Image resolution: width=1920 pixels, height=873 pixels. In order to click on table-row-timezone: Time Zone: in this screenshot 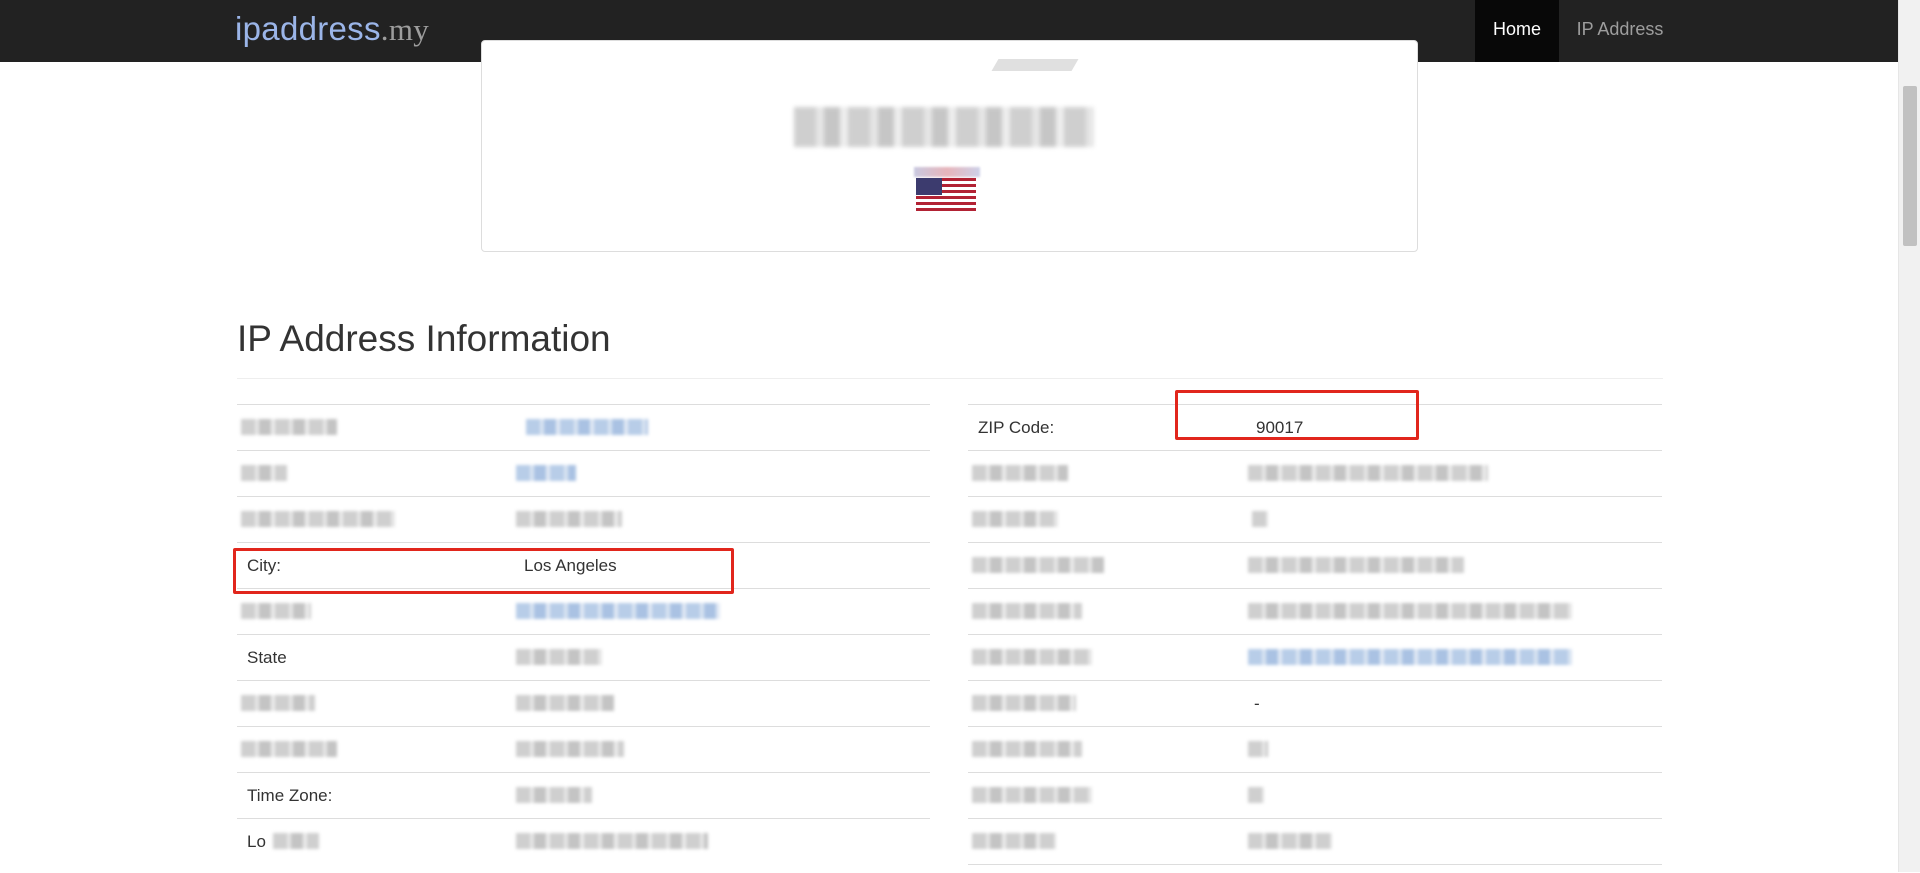, I will do `click(583, 795)`.